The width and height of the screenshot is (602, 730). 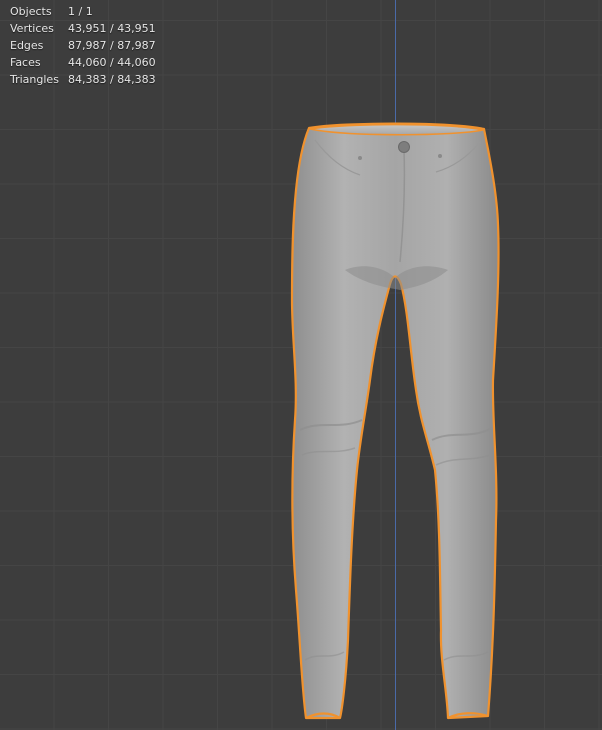 What do you see at coordinates (396, 129) in the screenshot?
I see `waistband` at bounding box center [396, 129].